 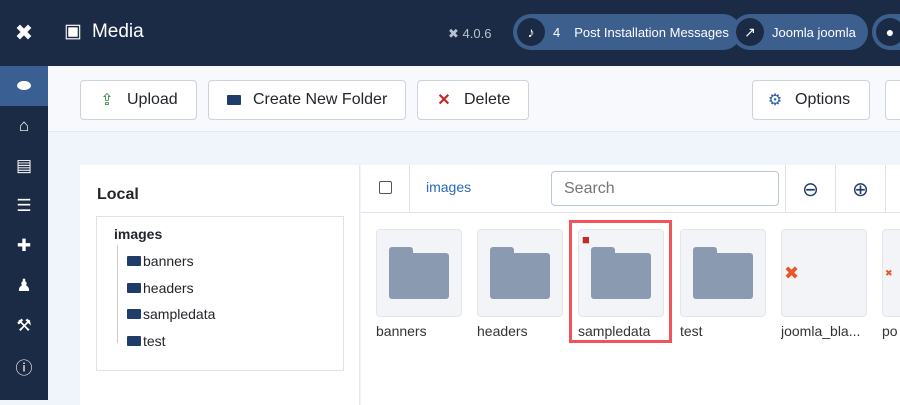 I want to click on content-icon: ▤, so click(x=24, y=166).